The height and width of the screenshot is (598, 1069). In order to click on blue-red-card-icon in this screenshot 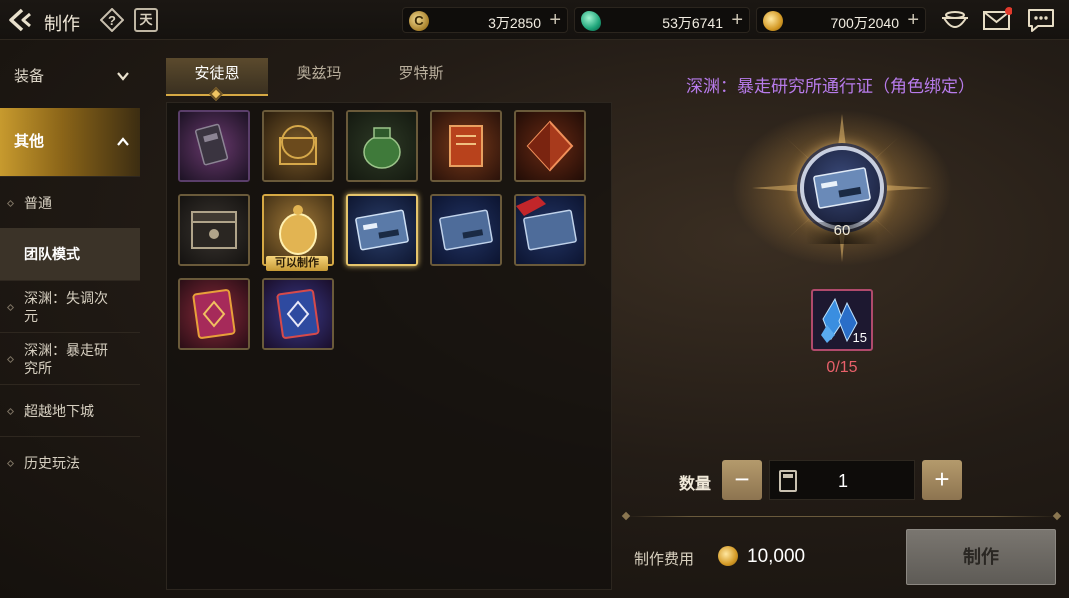, I will do `click(298, 314)`.